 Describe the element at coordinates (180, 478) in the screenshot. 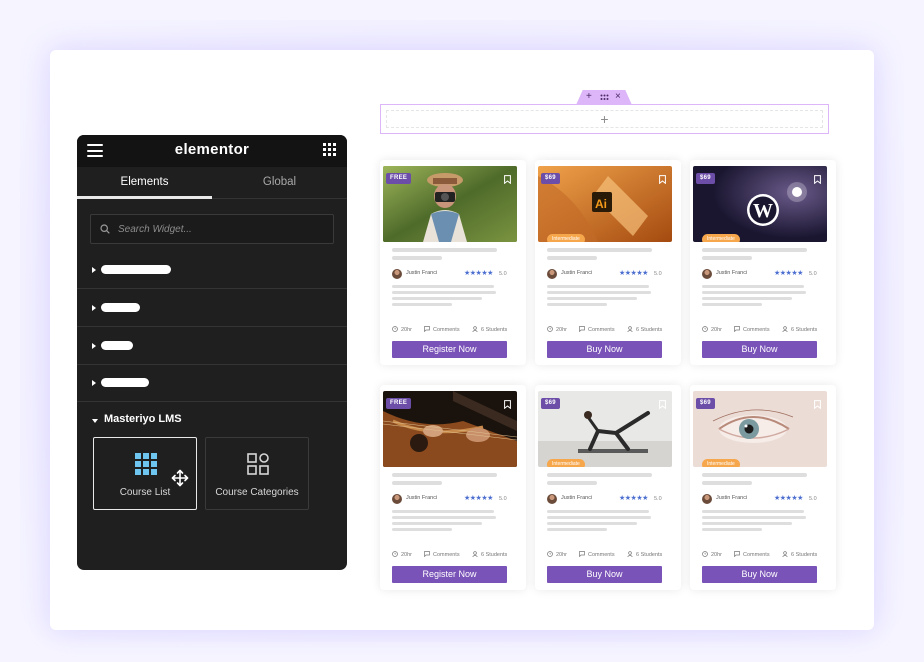

I see `drag-move-icon` at that location.